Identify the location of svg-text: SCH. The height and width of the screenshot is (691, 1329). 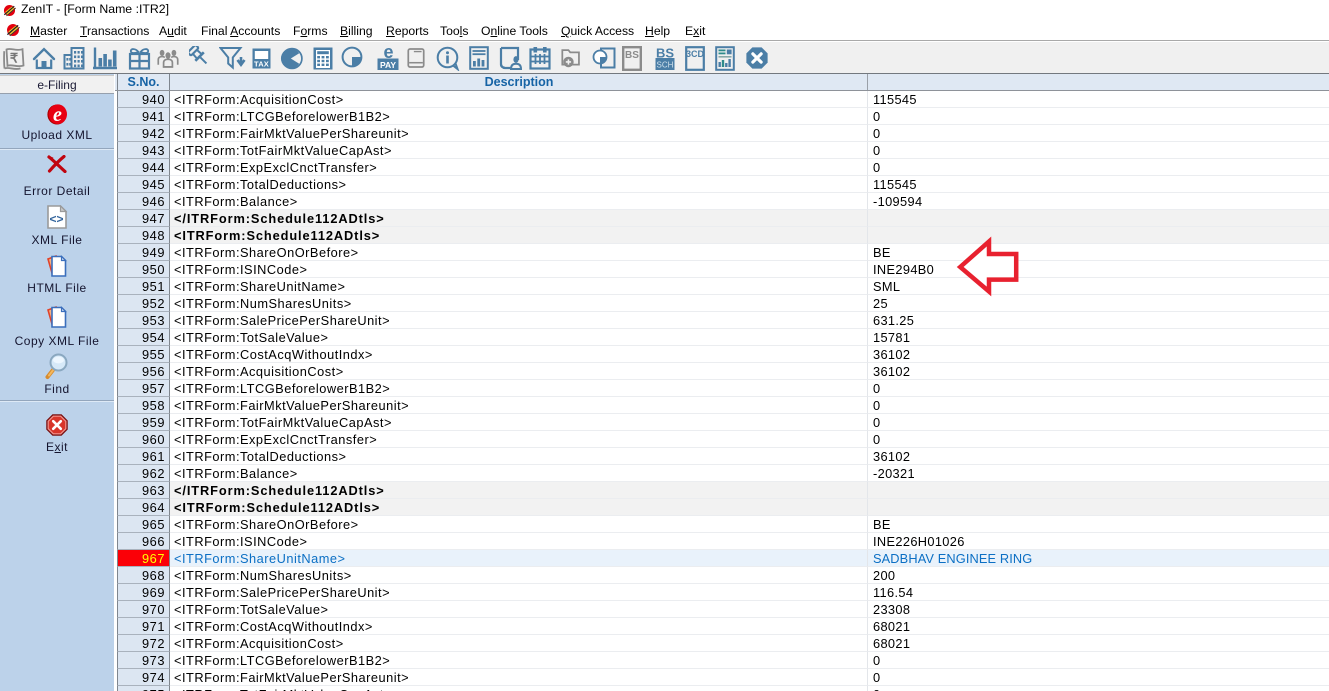
(665, 65).